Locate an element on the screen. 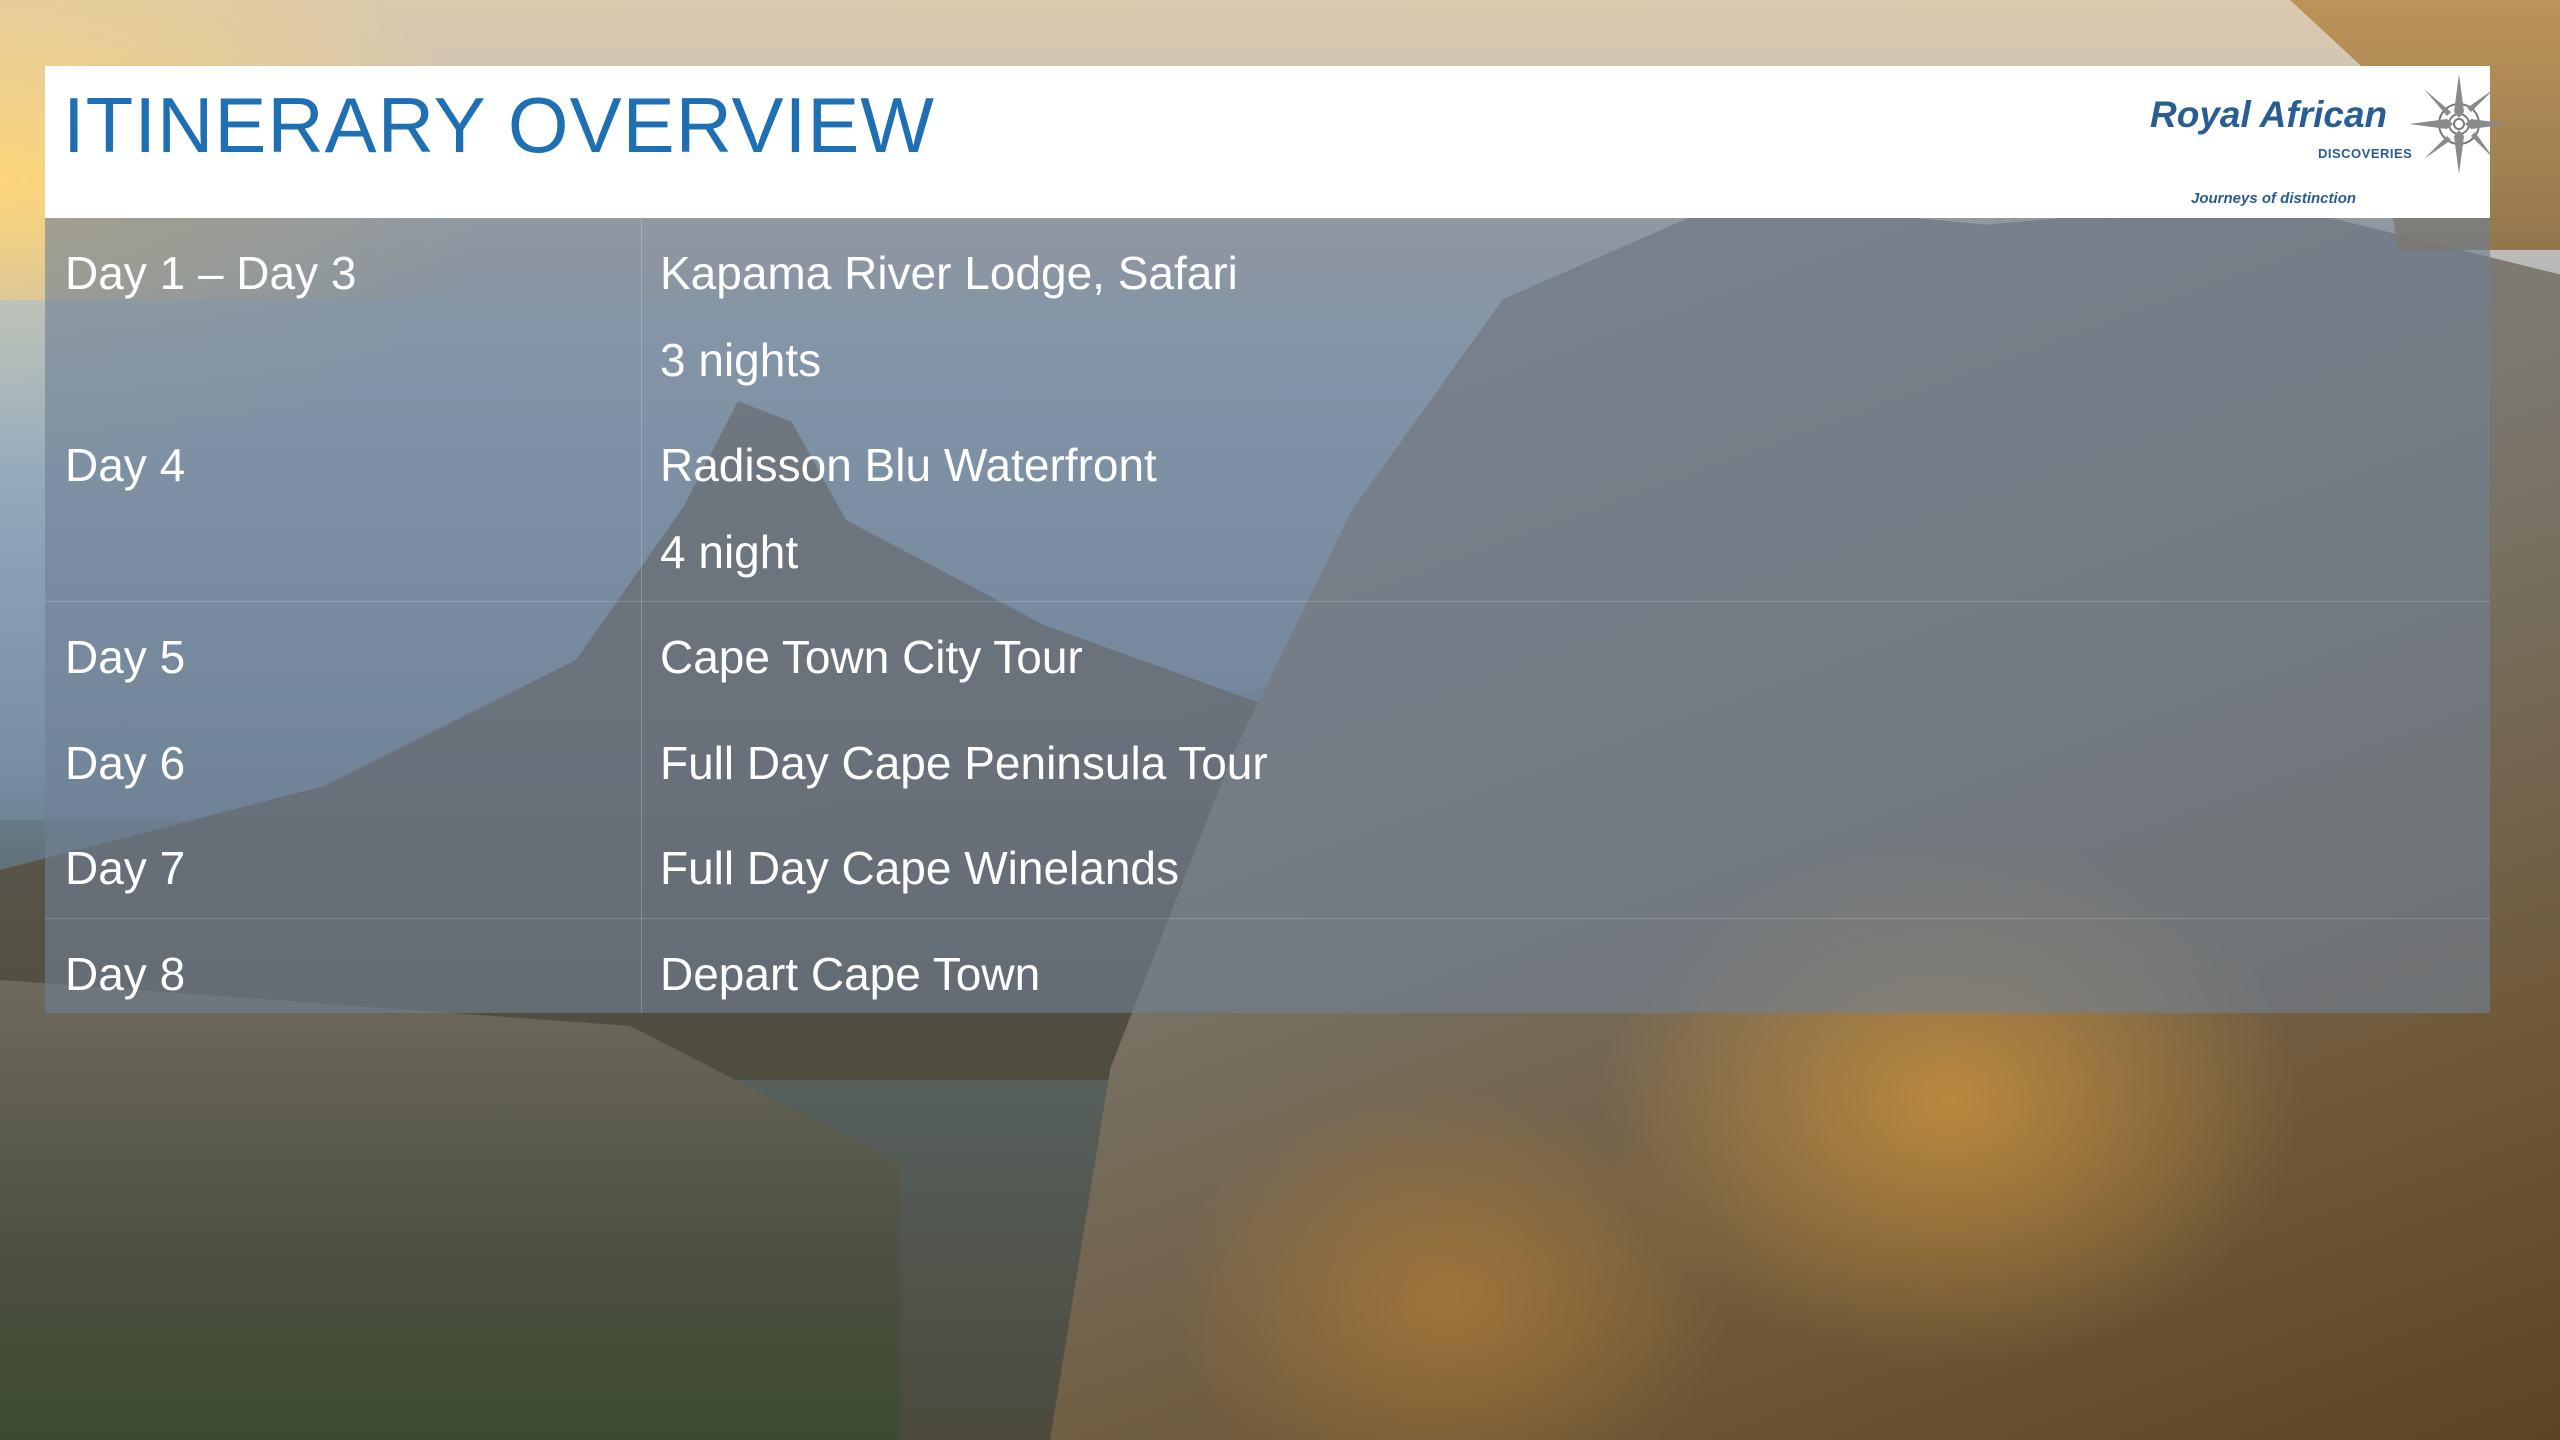 Image resolution: width=2560 pixels, height=1440 pixels. itinerary-day: Day 7 is located at coordinates (125, 868).